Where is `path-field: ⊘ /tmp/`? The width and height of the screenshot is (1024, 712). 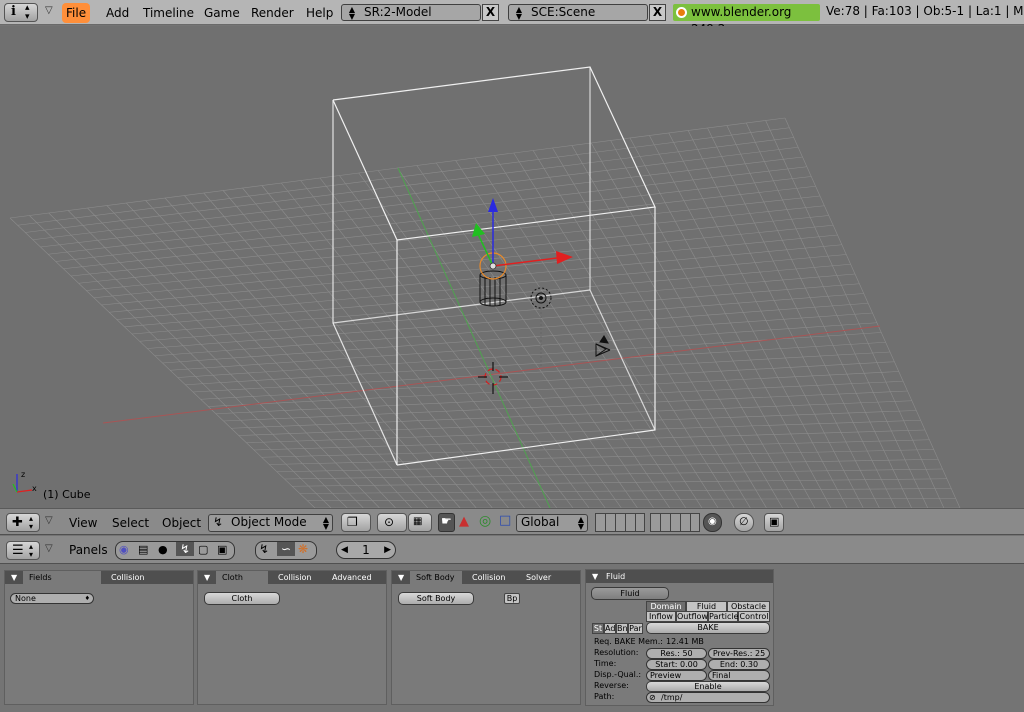
path-field: ⊘ /tmp/ is located at coordinates (708, 697).